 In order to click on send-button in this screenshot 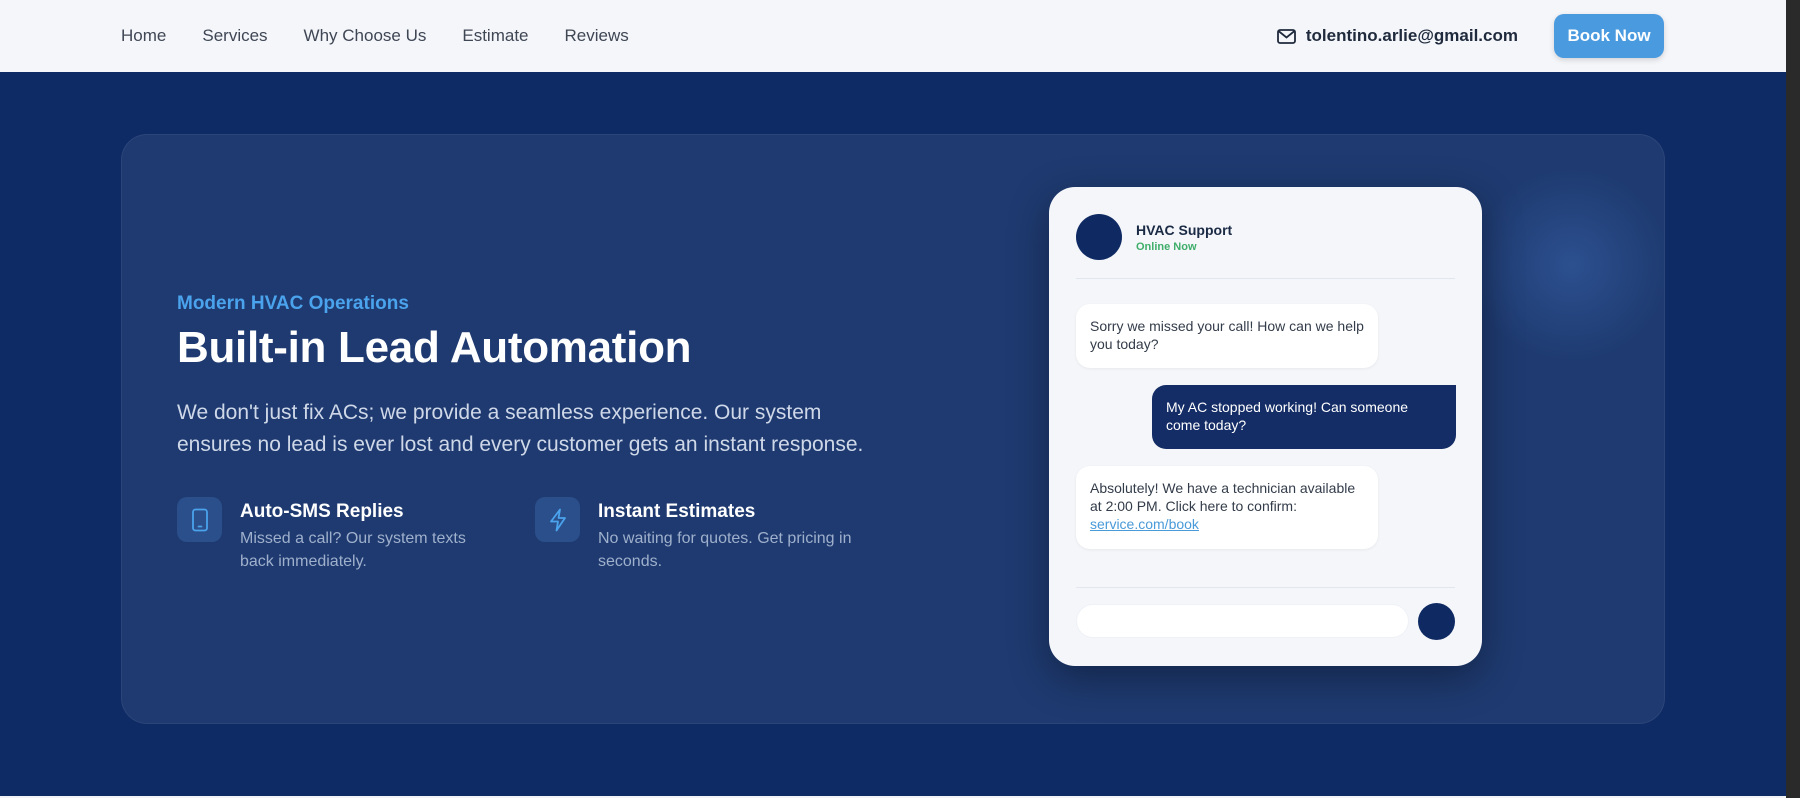, I will do `click(1436, 621)`.